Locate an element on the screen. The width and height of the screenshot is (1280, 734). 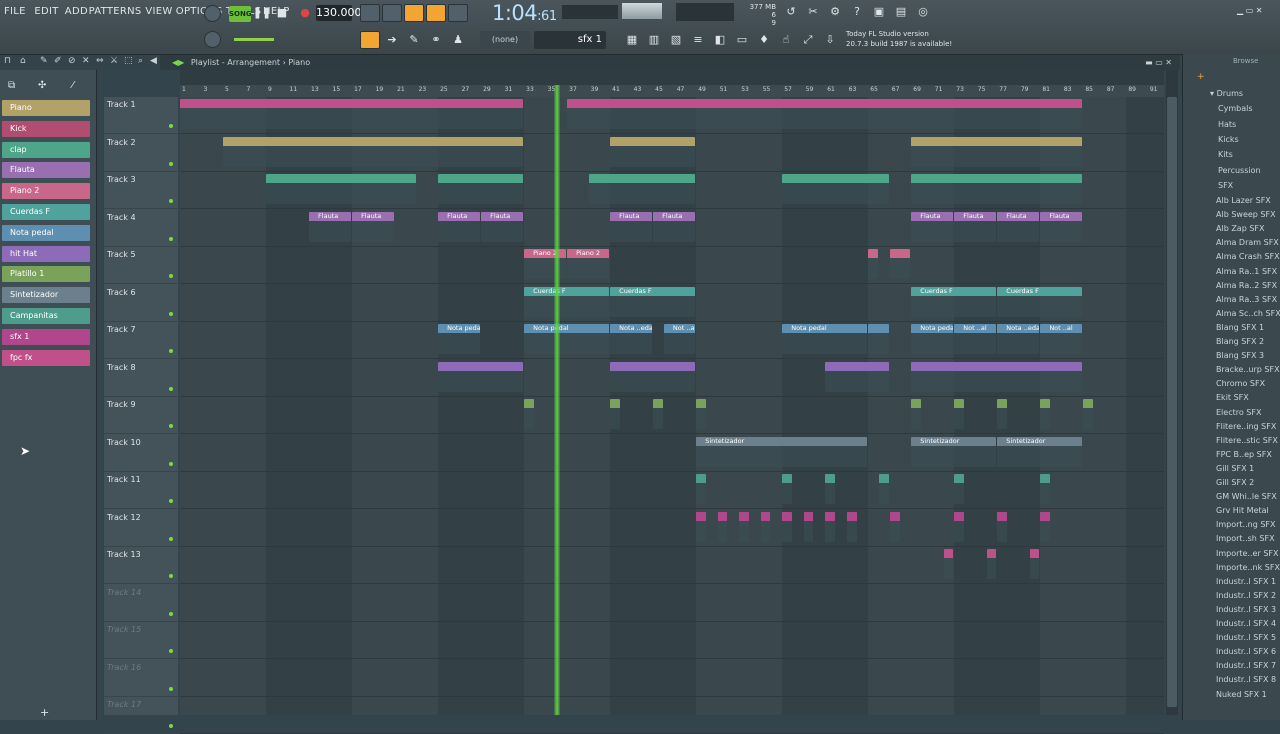
menu-view: VIEW is located at coordinates (158, 11).